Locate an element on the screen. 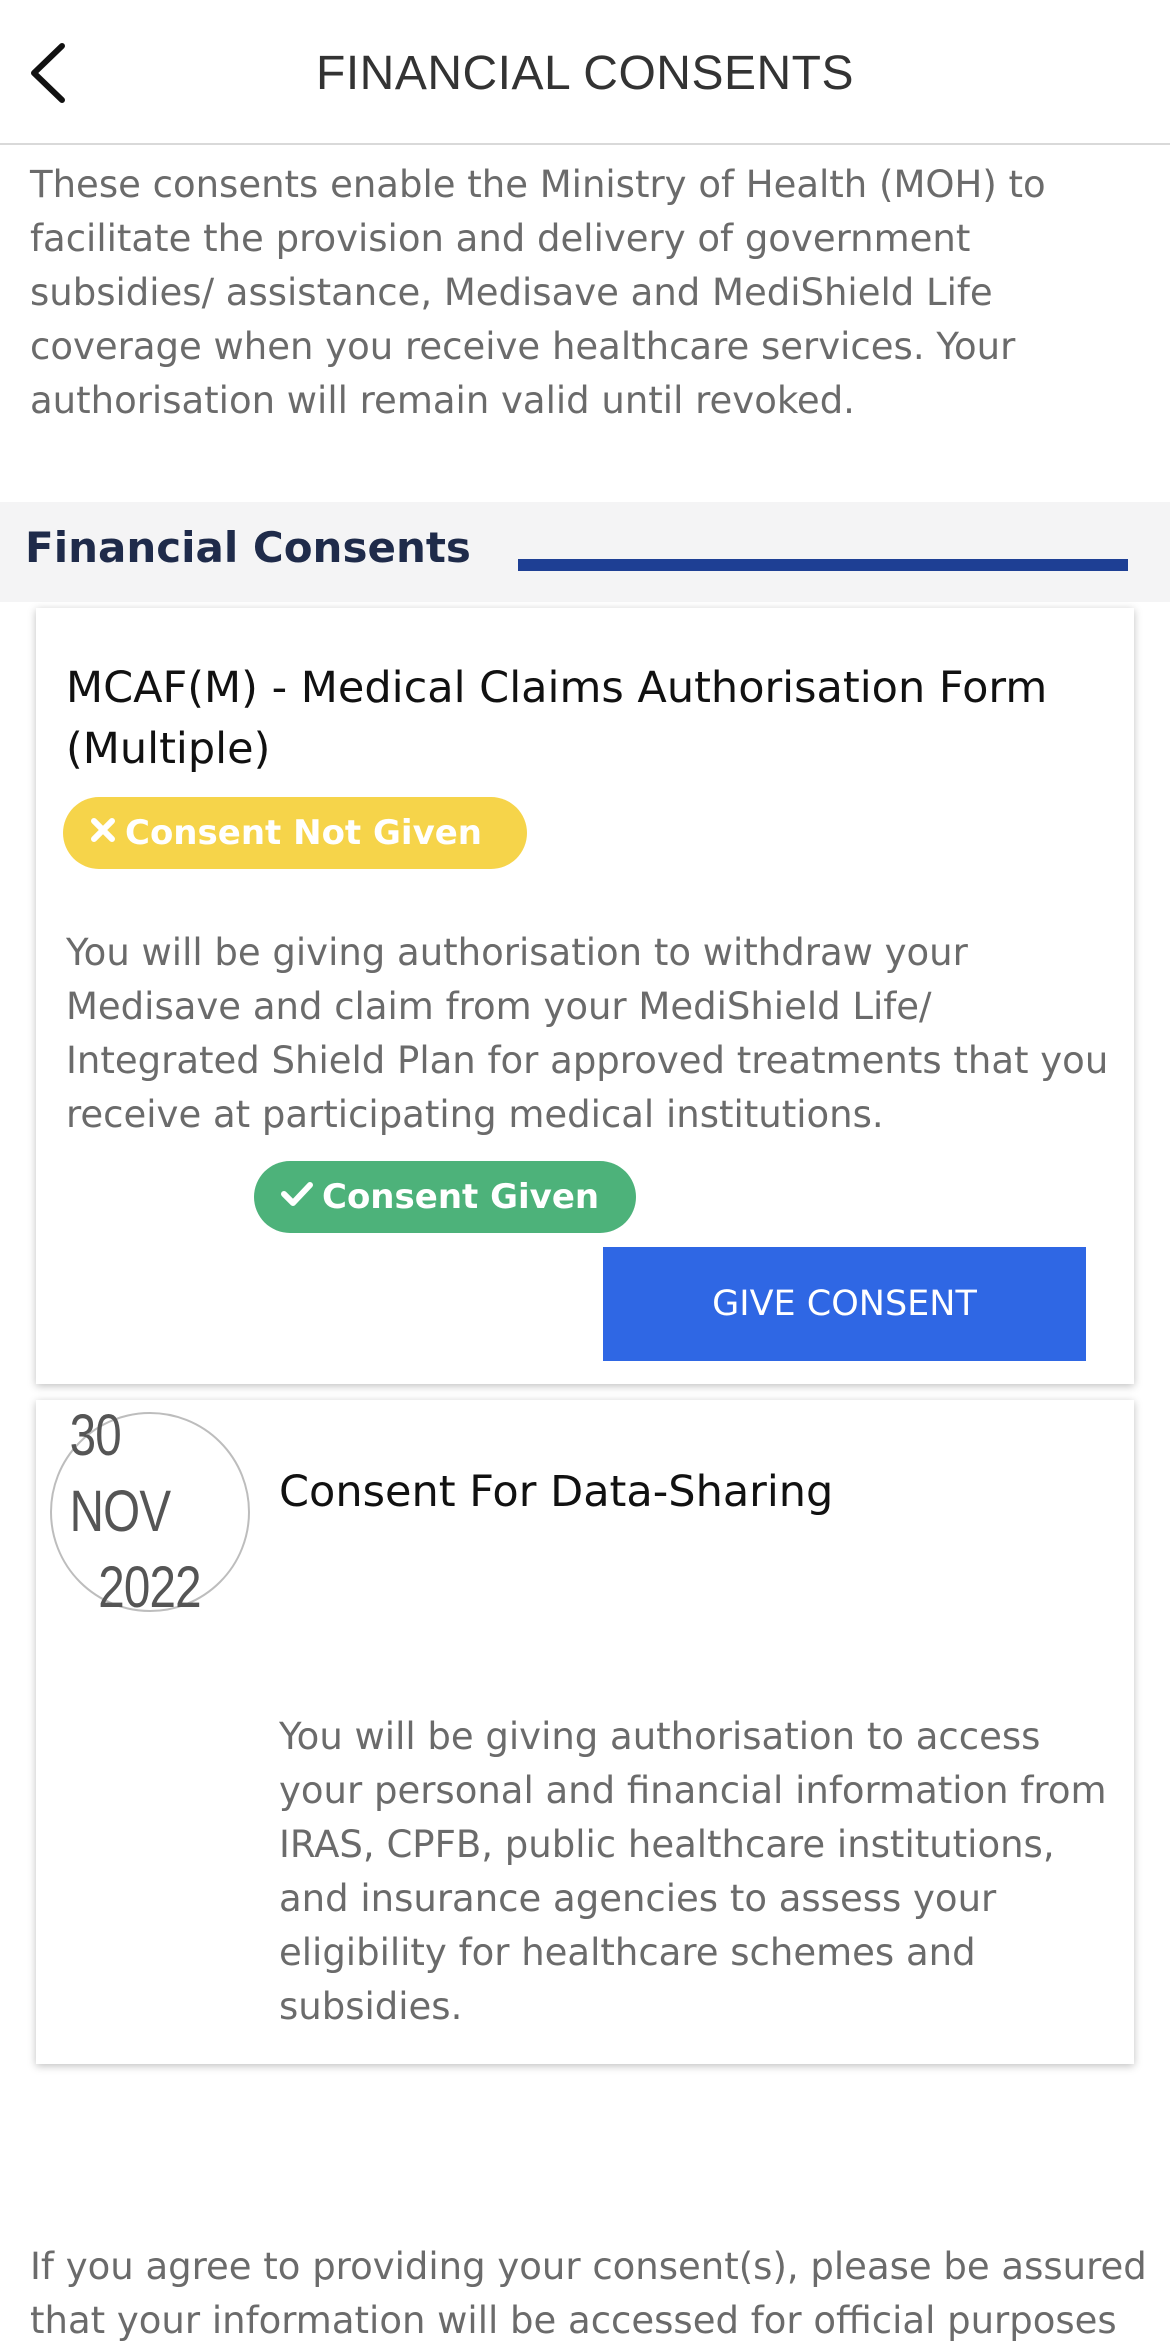  status-badge-not-given: Consent Not Given is located at coordinates (295, 833).